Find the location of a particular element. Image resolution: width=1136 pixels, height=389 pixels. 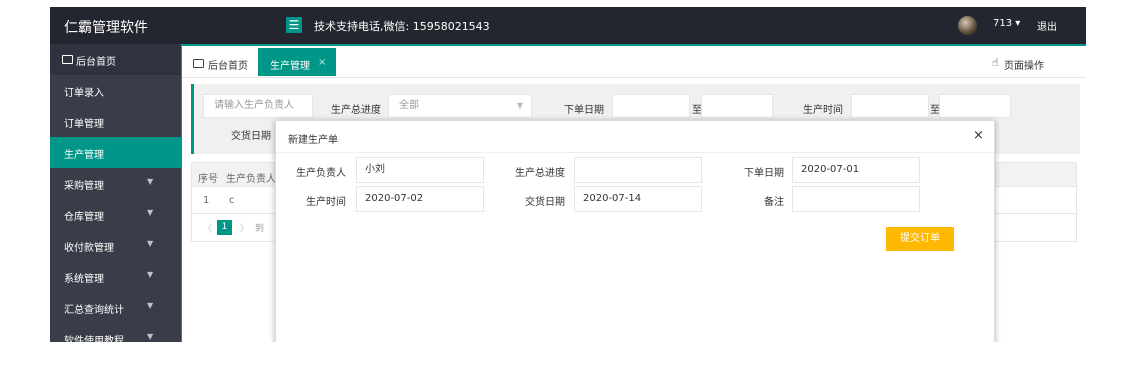

owner-label: 生产负责人 is located at coordinates (321, 173).